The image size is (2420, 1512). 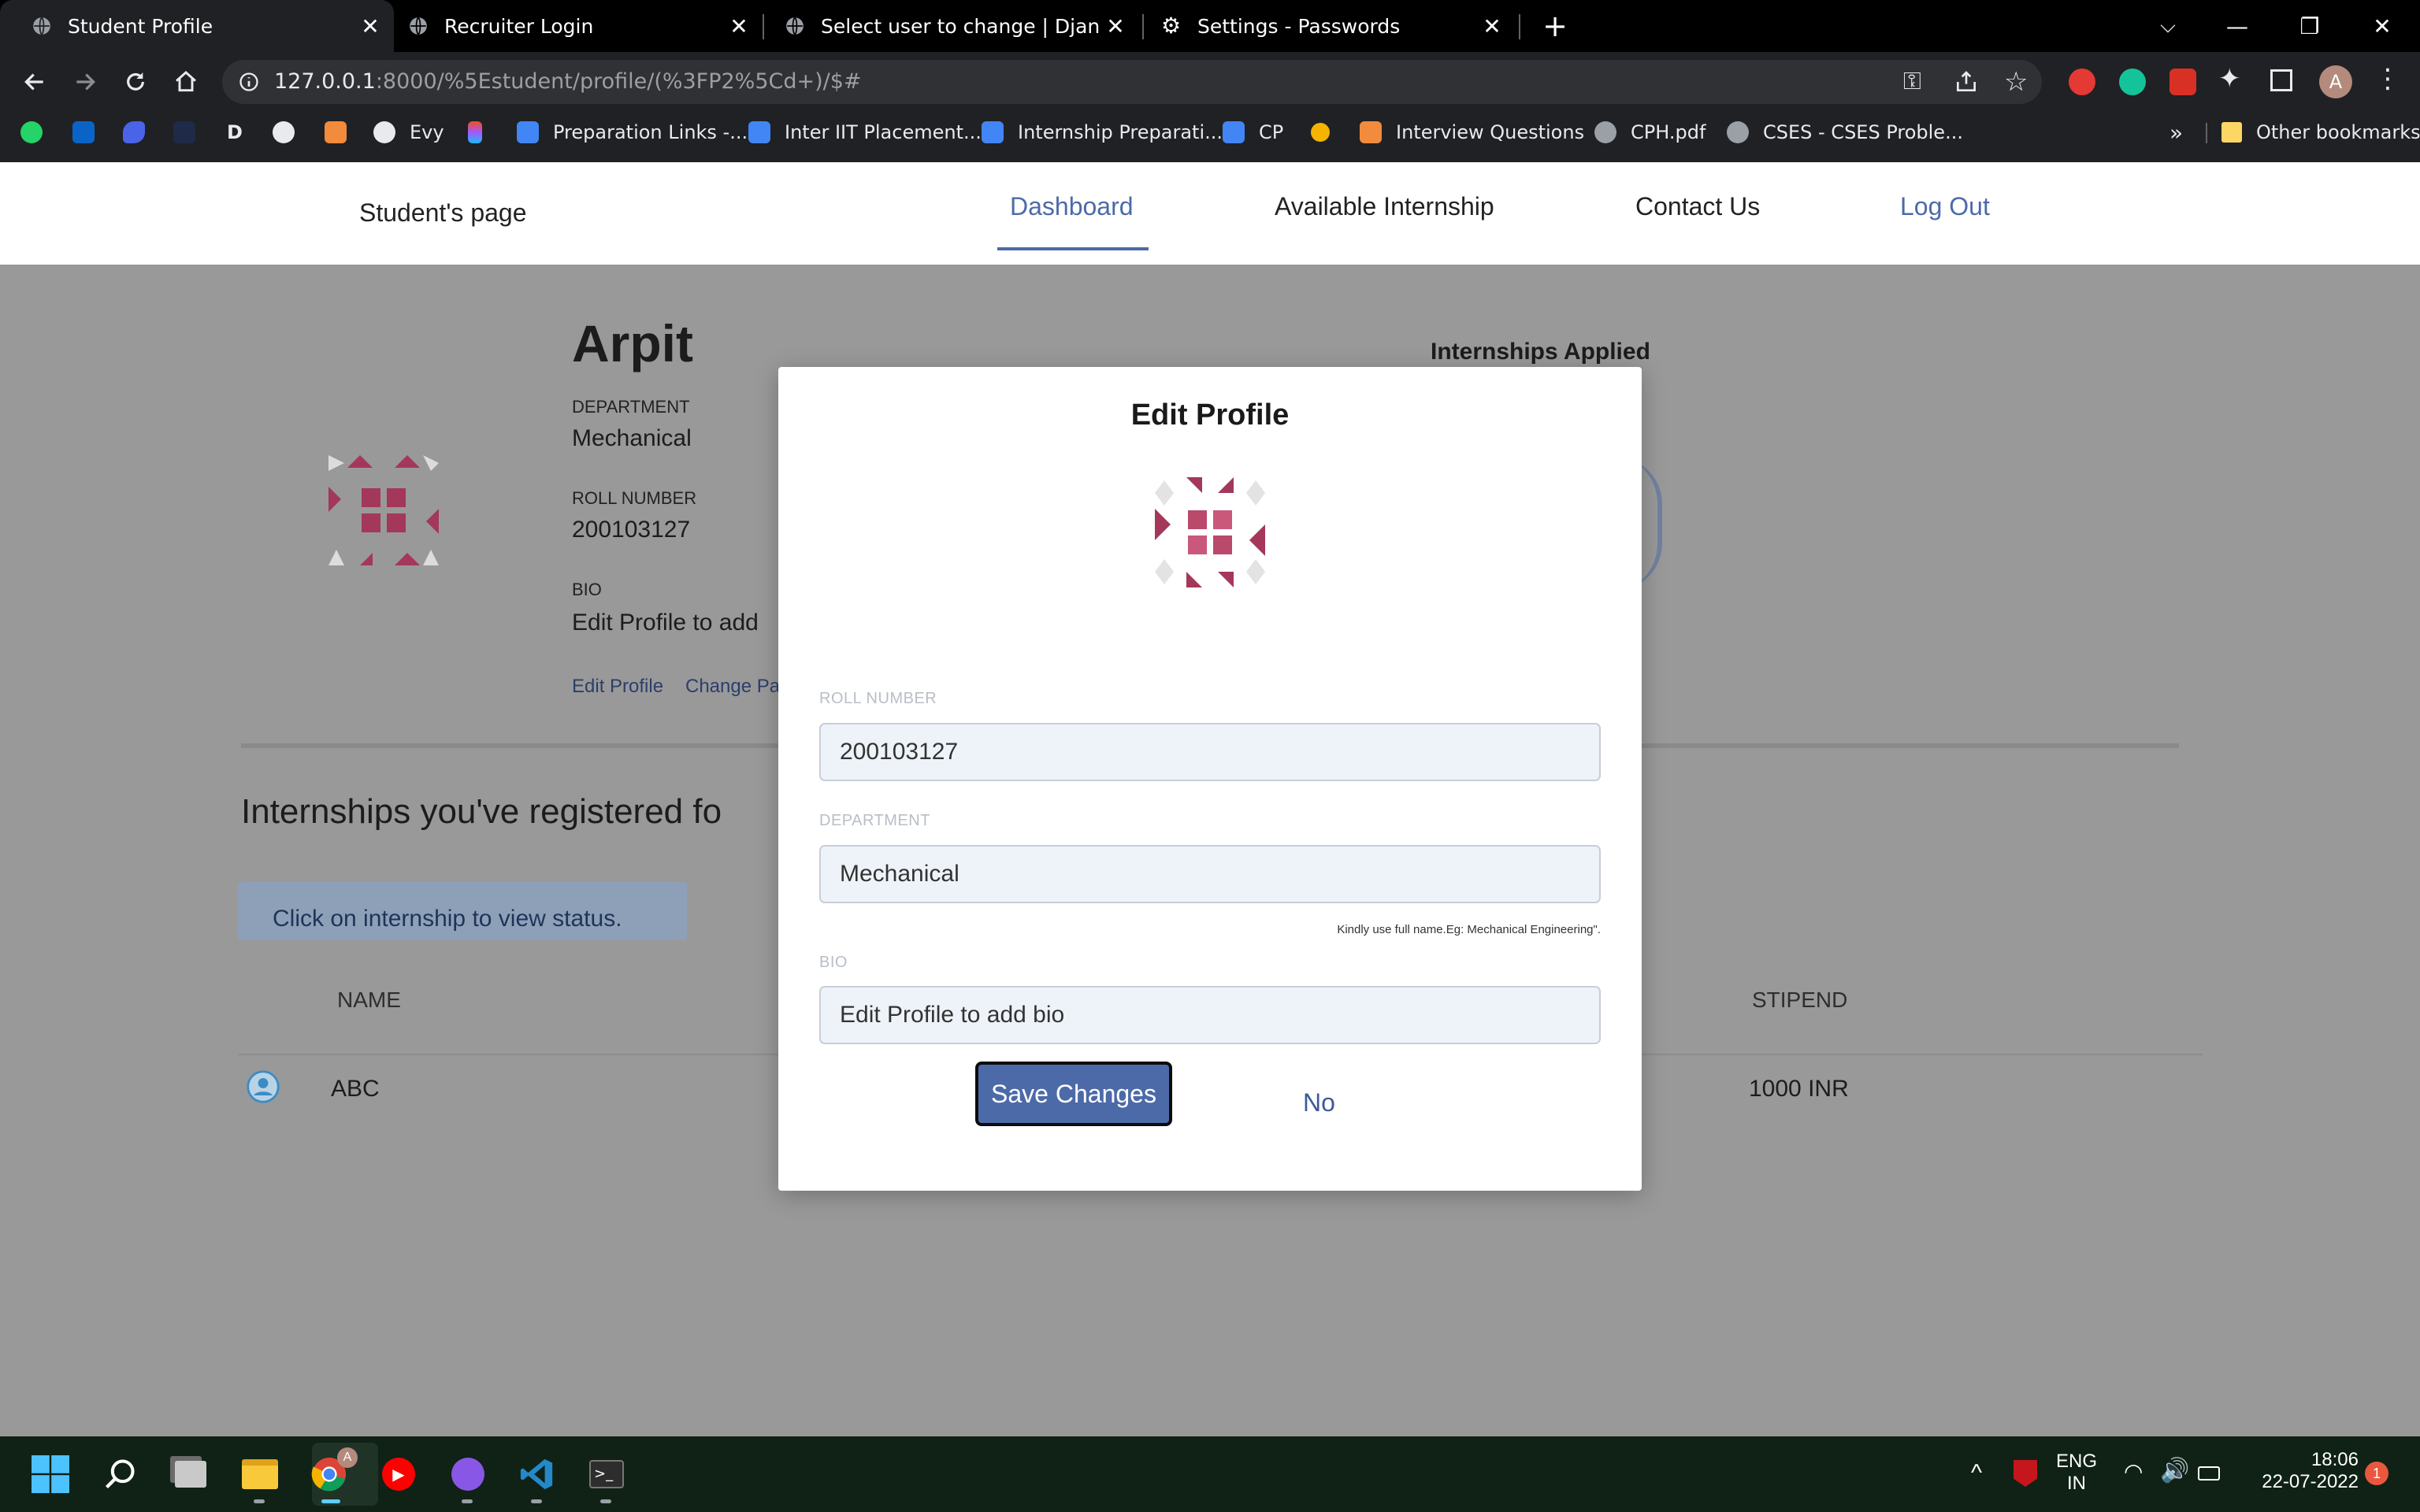 What do you see at coordinates (443, 213) in the screenshot?
I see `brand: Student's page` at bounding box center [443, 213].